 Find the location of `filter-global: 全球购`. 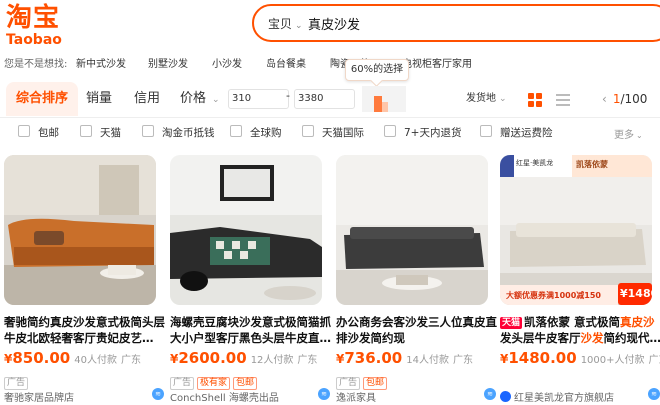

filter-global: 全球购 is located at coordinates (256, 132).